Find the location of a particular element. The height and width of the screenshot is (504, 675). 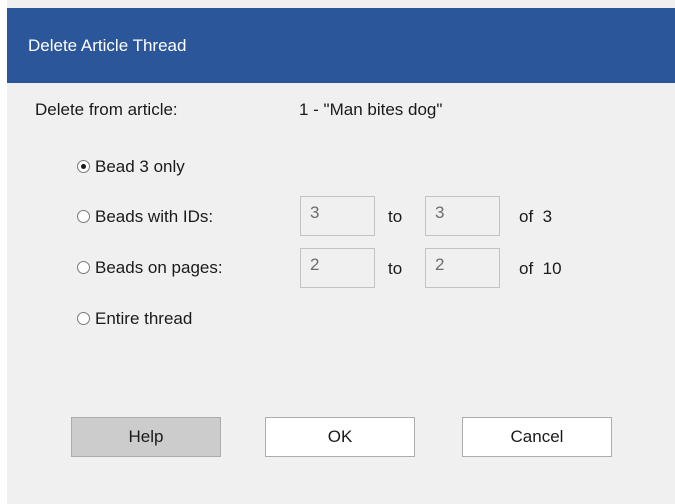

radio-dot is located at coordinates (83, 166).